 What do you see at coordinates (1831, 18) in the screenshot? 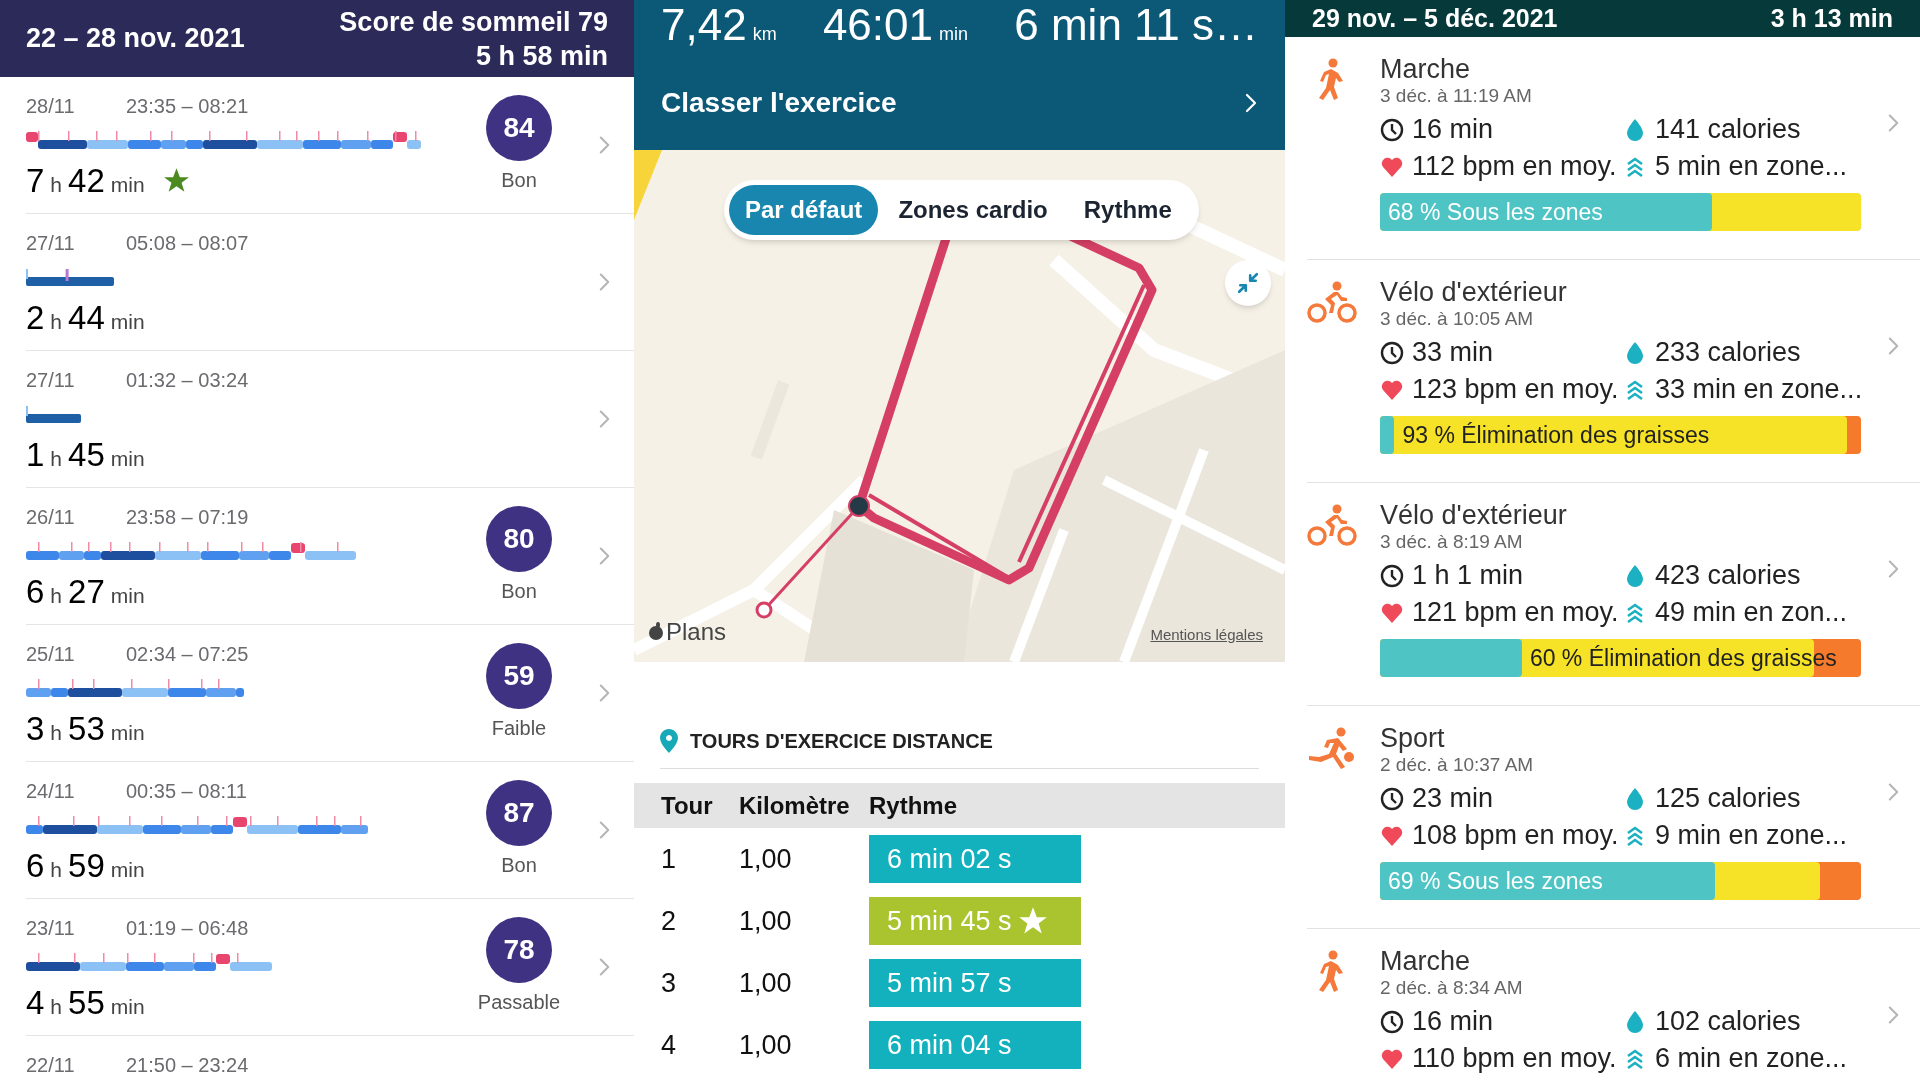
I see `total-duration: 3 h 13 min` at bounding box center [1831, 18].